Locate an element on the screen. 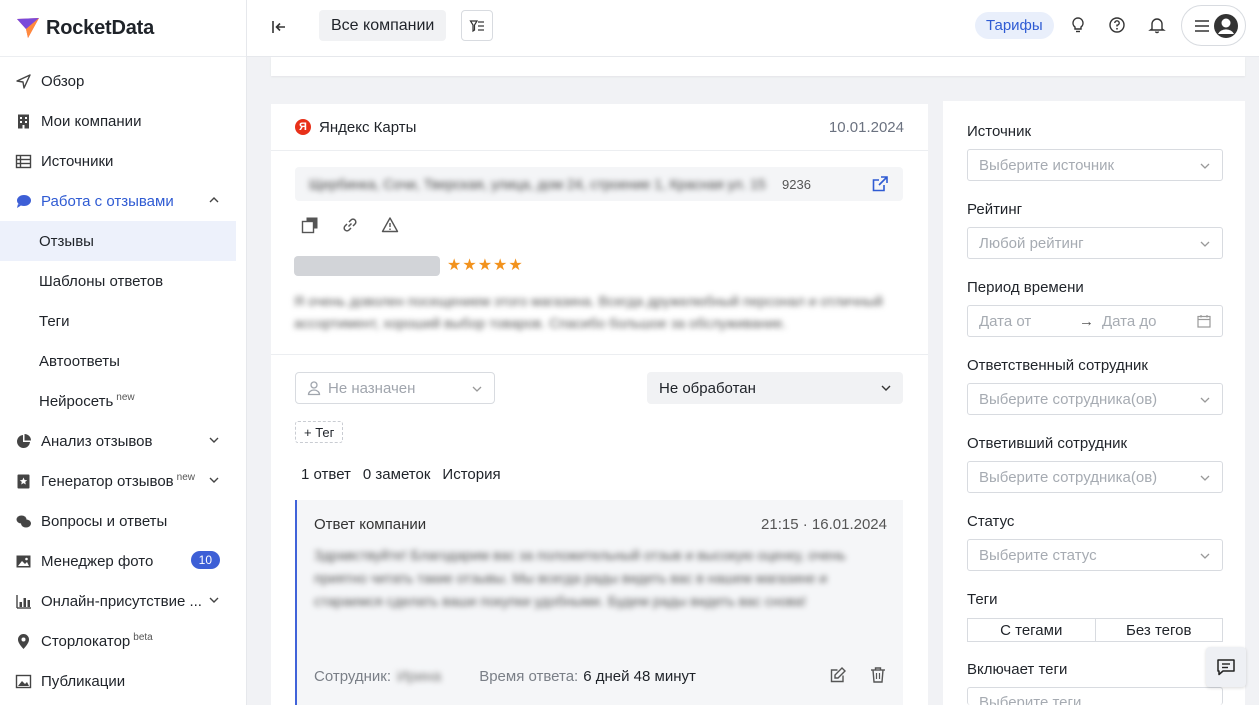 This screenshot has height=705, width=1259. status-select: Не обработан is located at coordinates (775, 388).